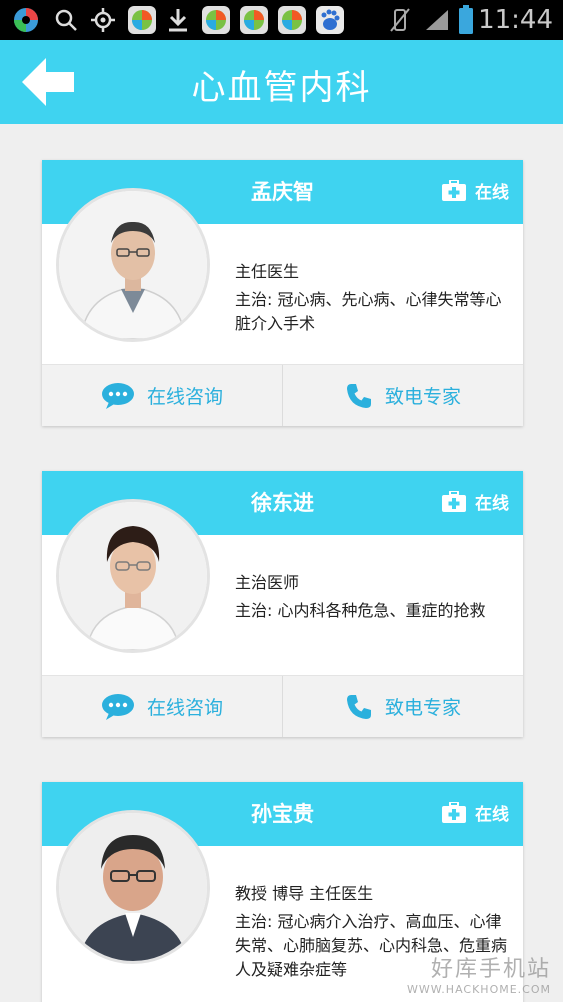 This screenshot has height=1002, width=563. I want to click on download-icon, so click(178, 20).